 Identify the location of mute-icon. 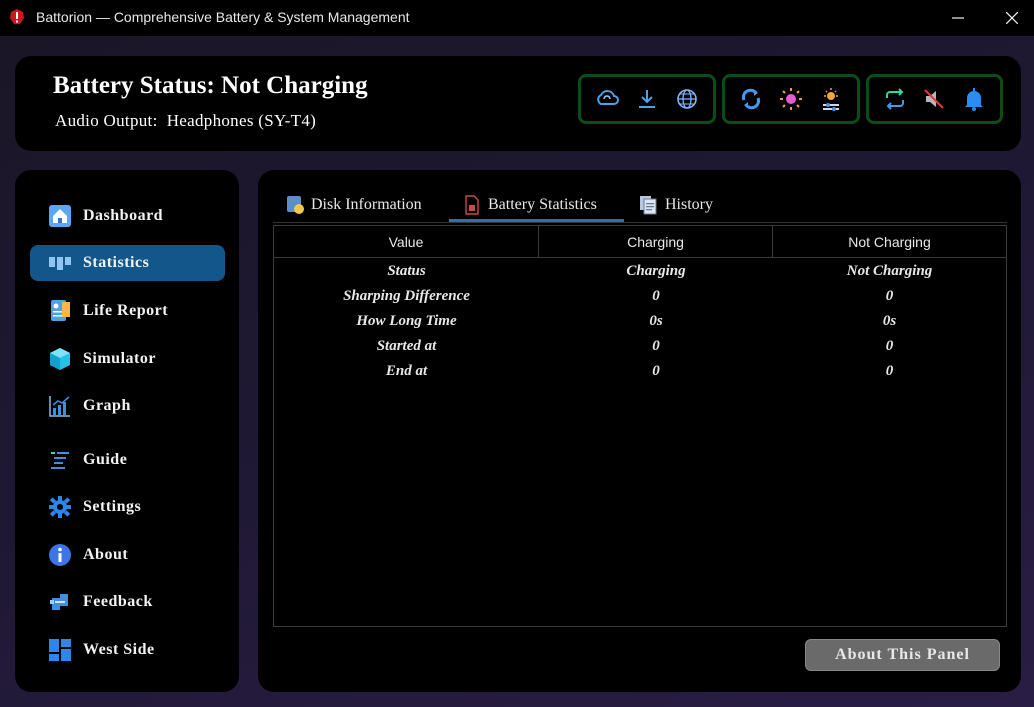
(934, 99).